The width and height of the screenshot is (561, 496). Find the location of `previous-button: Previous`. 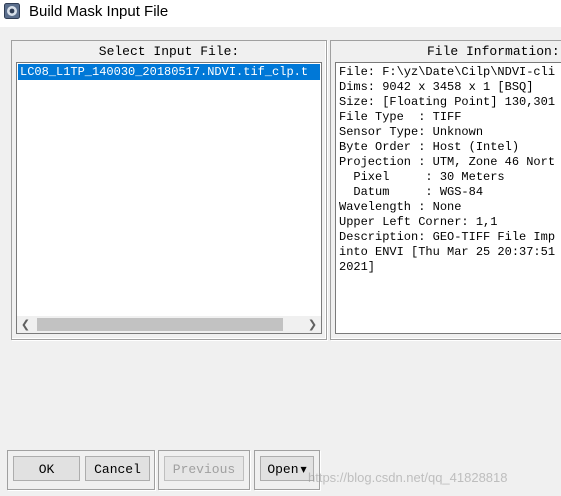

previous-button: Previous is located at coordinates (204, 468).